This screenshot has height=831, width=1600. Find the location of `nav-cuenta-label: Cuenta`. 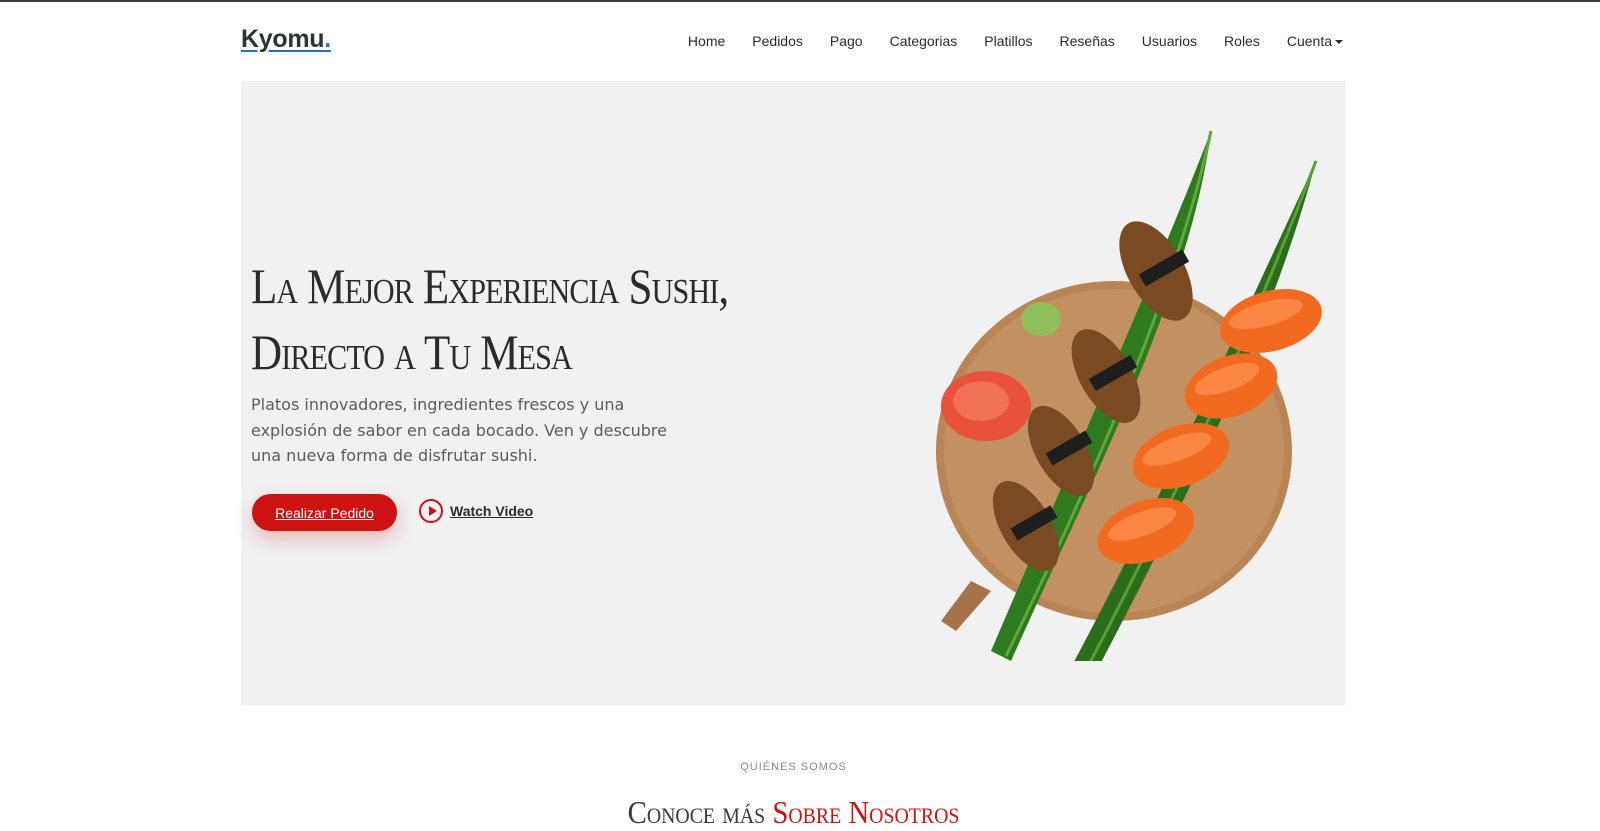

nav-cuenta-label: Cuenta is located at coordinates (1309, 41).